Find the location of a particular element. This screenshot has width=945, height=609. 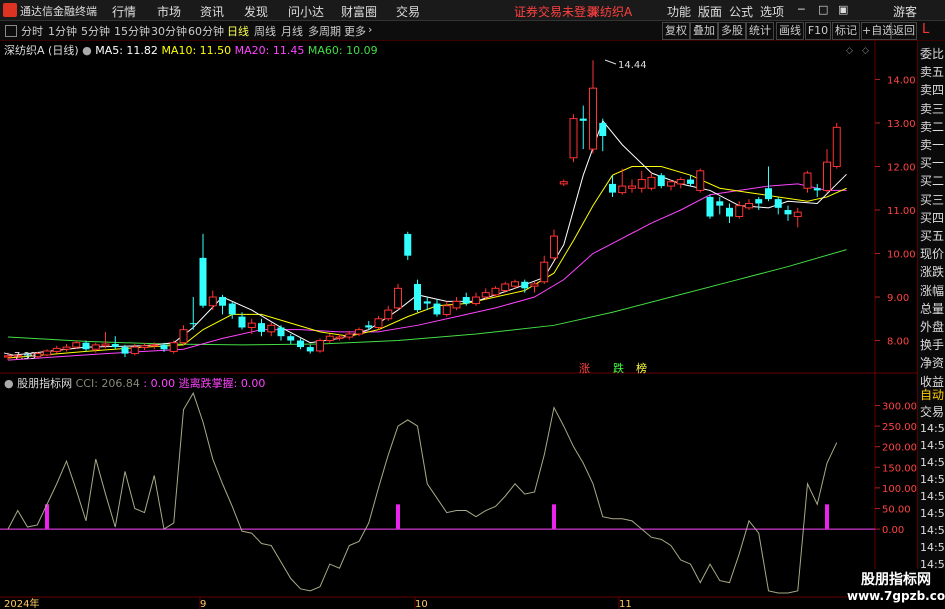

date-label-year: 2024年 is located at coordinates (21, 603).